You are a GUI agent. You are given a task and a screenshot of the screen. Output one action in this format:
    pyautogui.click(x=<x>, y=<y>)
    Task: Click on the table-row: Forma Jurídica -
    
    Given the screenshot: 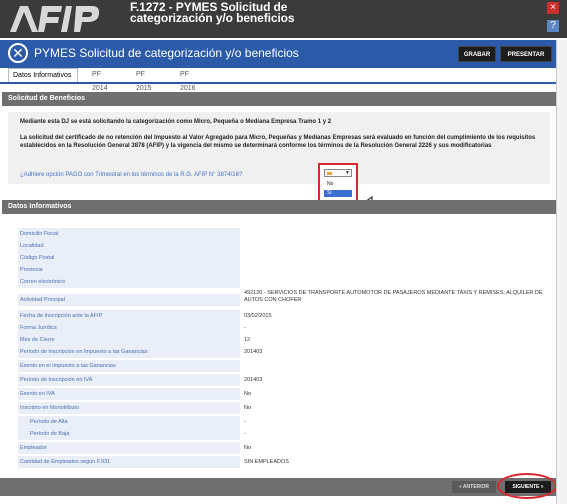 What is the action you would take?
    pyautogui.click(x=285, y=328)
    